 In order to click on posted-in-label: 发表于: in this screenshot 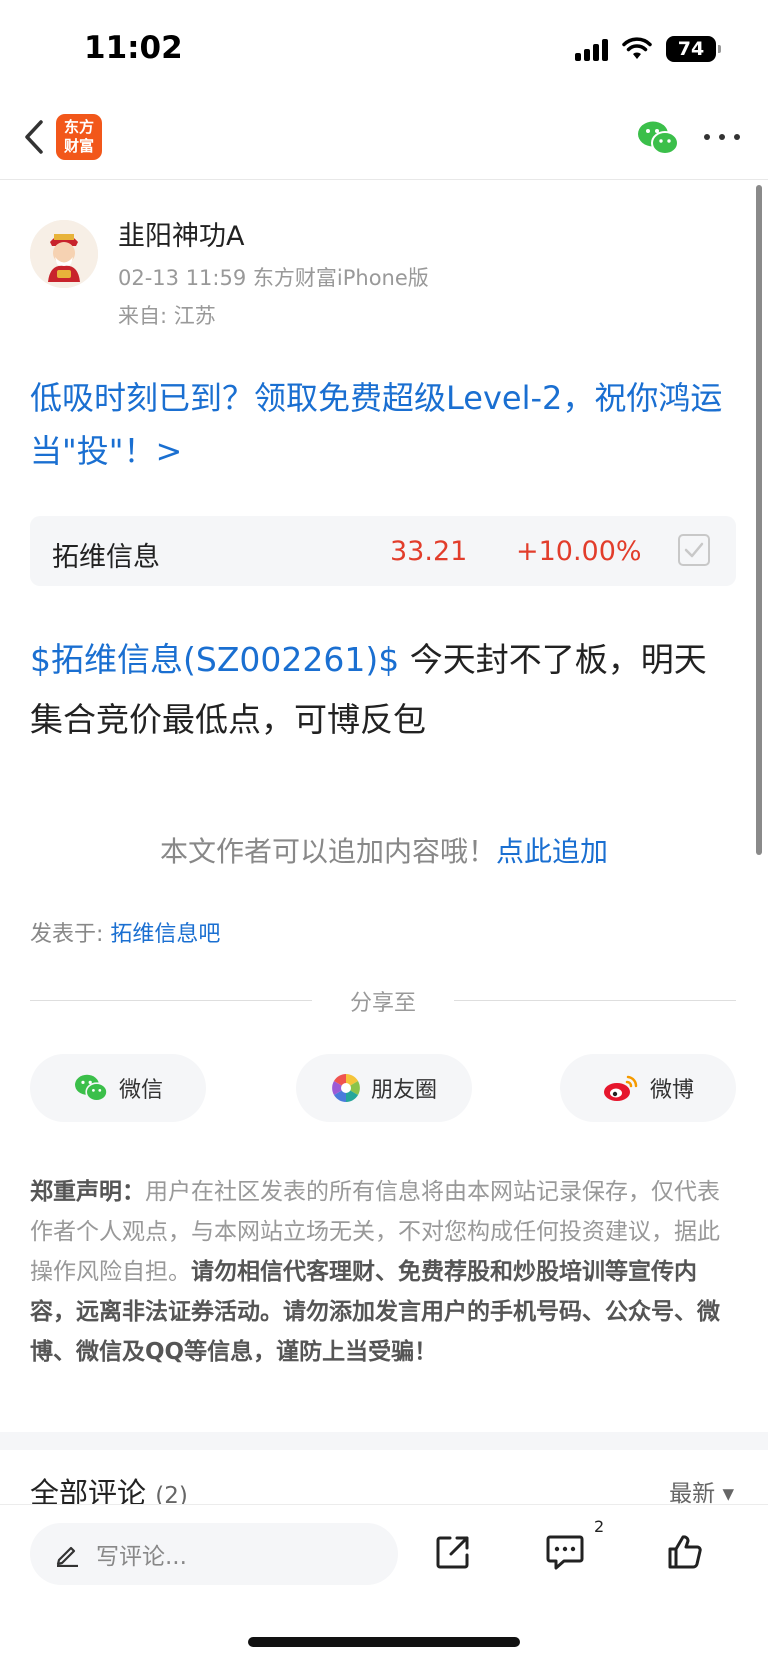, I will do `click(70, 934)`.